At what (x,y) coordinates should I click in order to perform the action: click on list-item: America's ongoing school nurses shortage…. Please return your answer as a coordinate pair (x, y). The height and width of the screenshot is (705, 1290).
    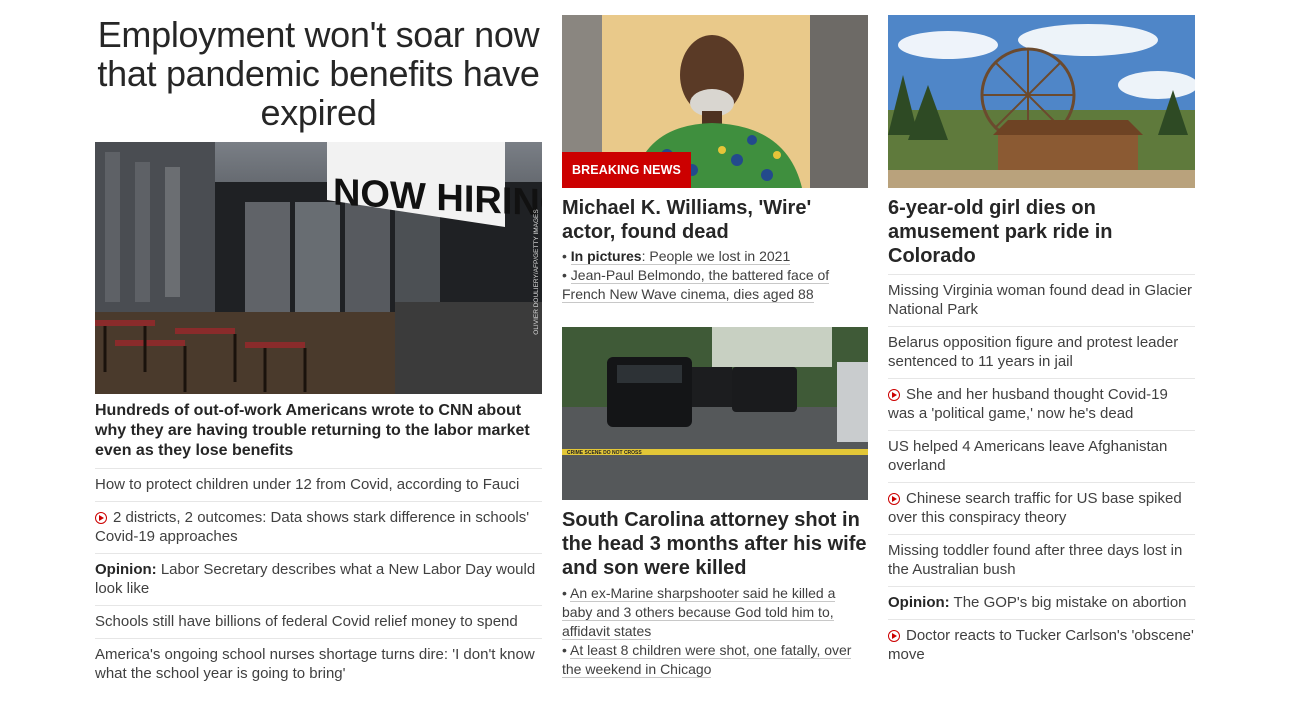
    Looking at the image, I should click on (318, 664).